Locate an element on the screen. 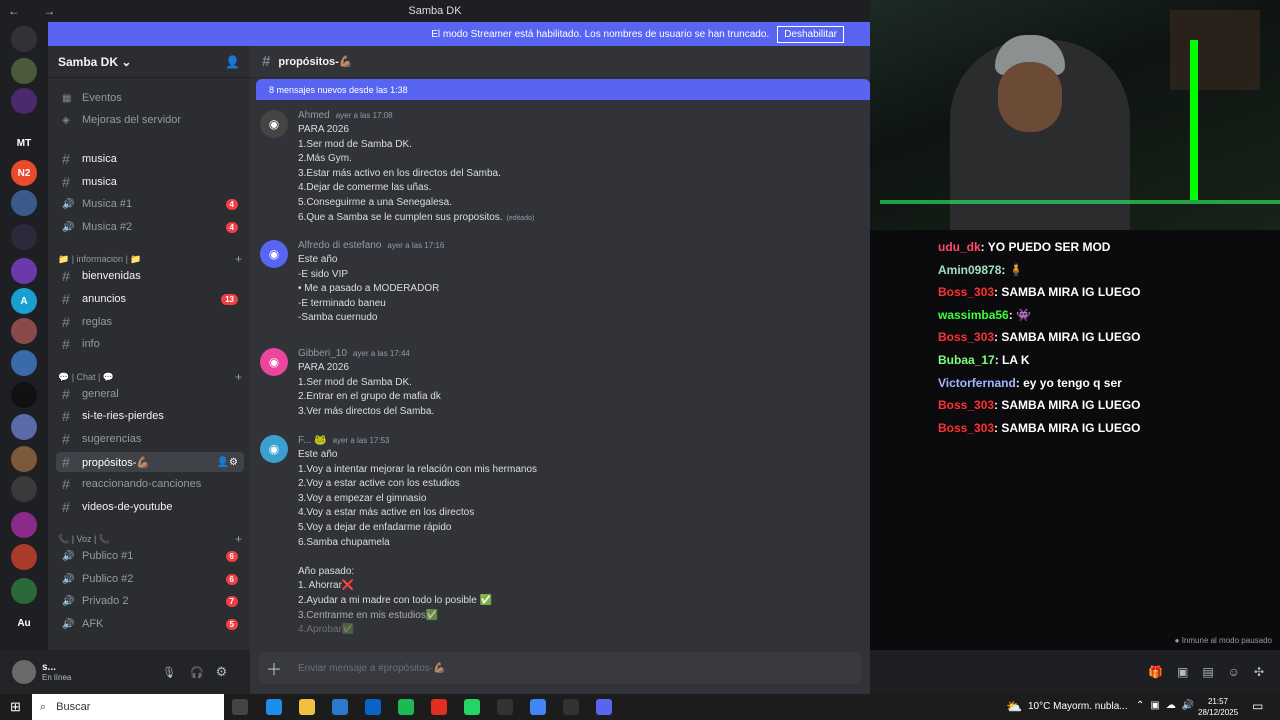 Image resolution: width=1280 pixels, height=720 pixels. weather-icon: ⛅ is located at coordinates (1014, 707).